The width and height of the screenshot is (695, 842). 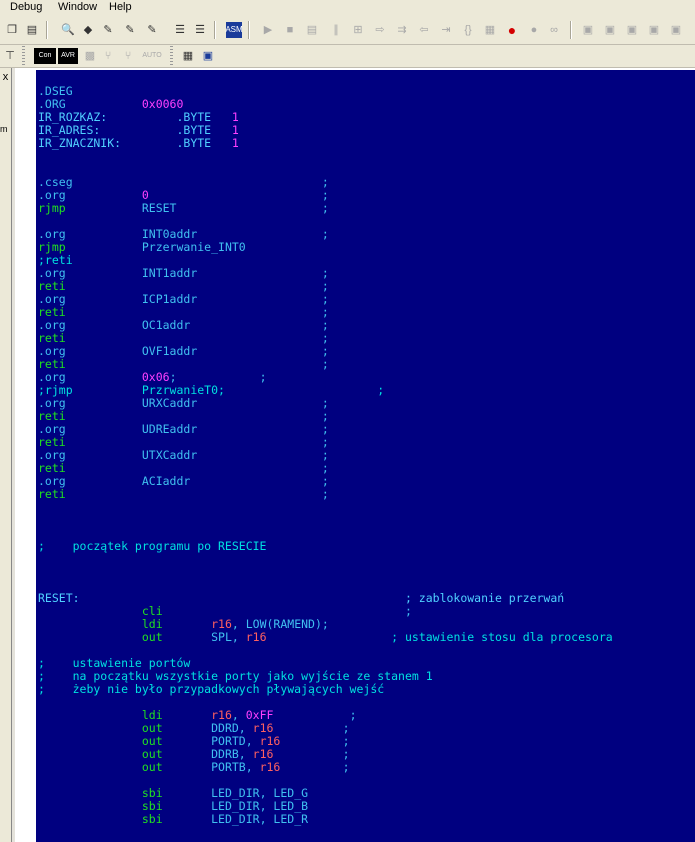 I want to click on code-token: .org ACIaddr ;, so click(x=183, y=481).